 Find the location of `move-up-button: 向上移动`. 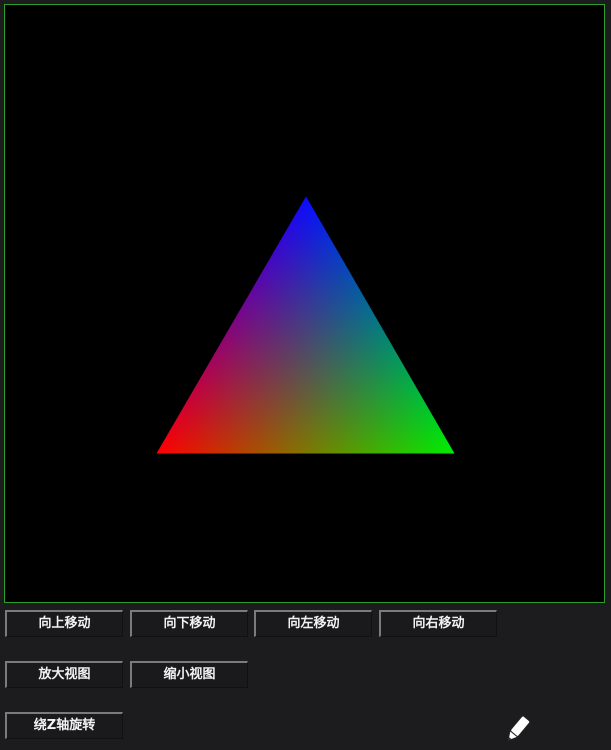

move-up-button: 向上移动 is located at coordinates (64, 623).